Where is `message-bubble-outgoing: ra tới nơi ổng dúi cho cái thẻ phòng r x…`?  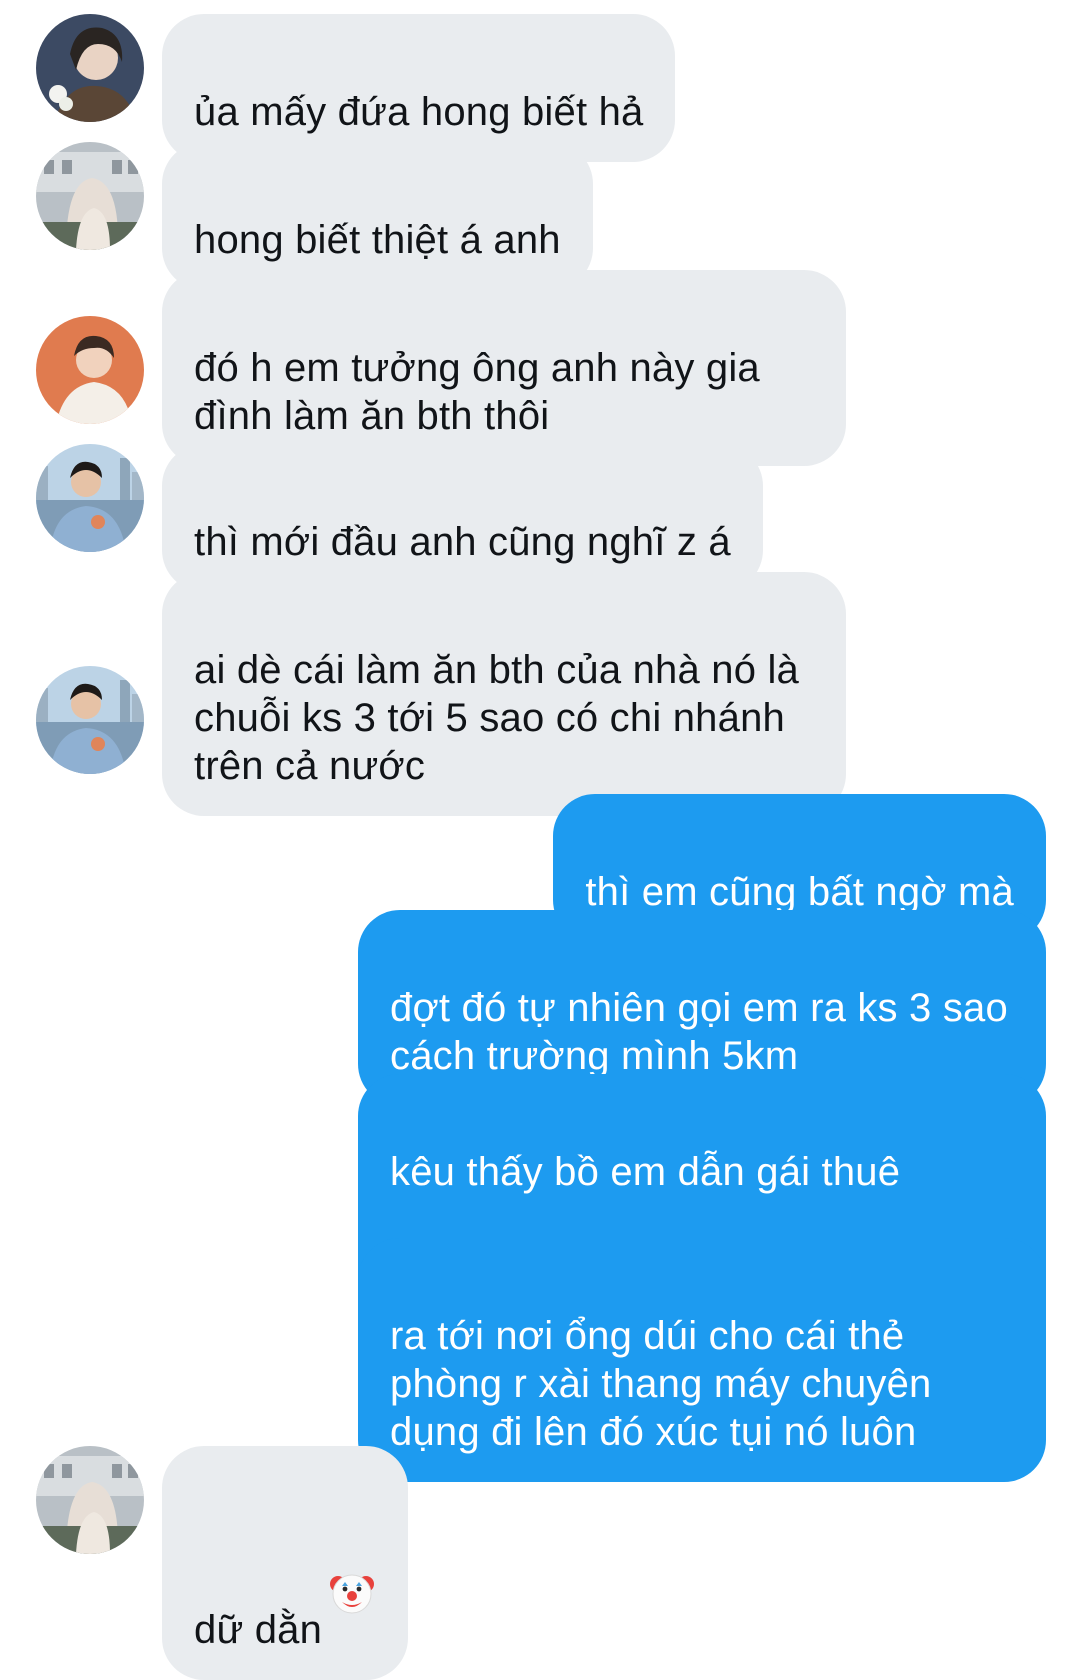 message-bubble-outgoing: ra tới nơi ổng dúi cho cái thẻ phòng r x… is located at coordinates (702, 1360).